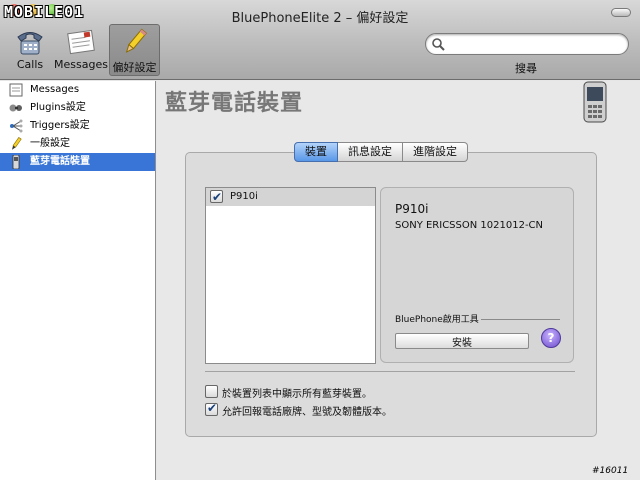 This screenshot has height=480, width=640. Describe the element at coordinates (15, 108) in the screenshot. I see `plugins-icon` at that location.